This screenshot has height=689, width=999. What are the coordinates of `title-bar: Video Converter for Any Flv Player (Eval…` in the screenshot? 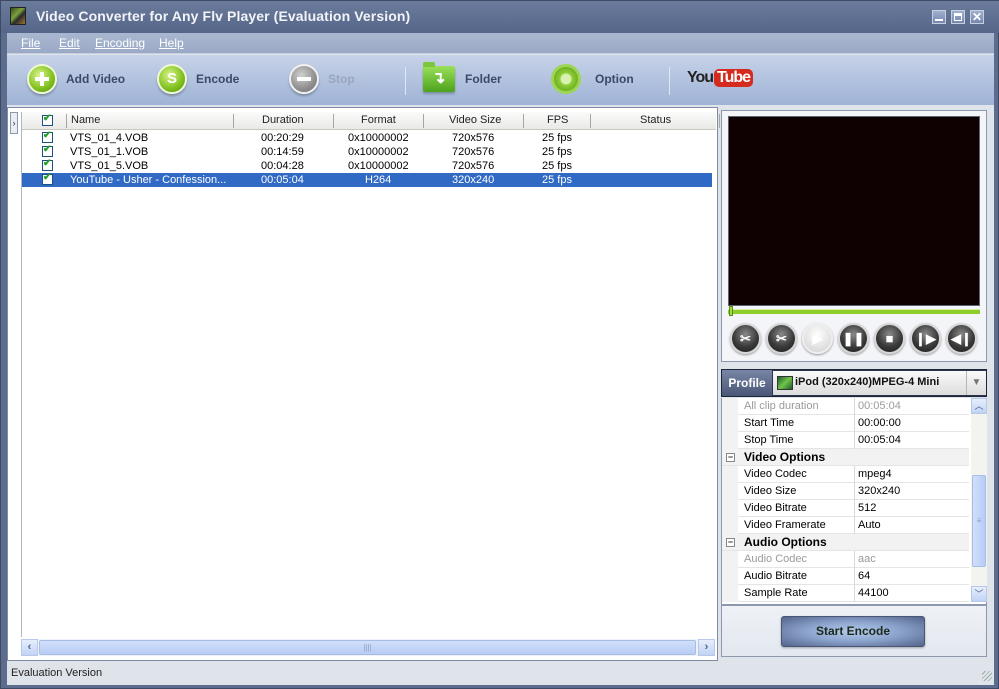 It's located at (500, 17).